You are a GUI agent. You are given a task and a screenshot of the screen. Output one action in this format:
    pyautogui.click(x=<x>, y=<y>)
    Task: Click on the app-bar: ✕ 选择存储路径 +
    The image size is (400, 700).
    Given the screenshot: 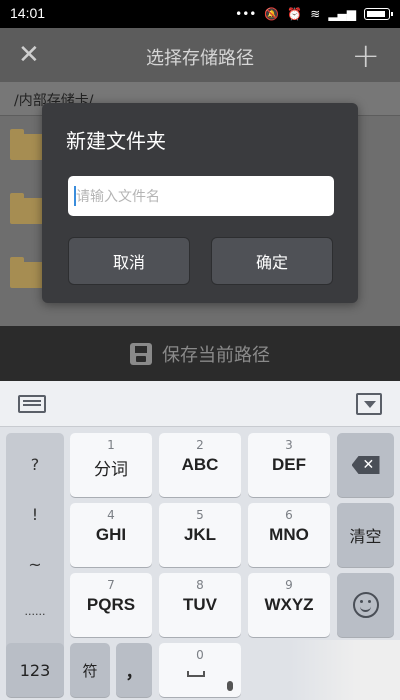 What is the action you would take?
    pyautogui.click(x=200, y=55)
    